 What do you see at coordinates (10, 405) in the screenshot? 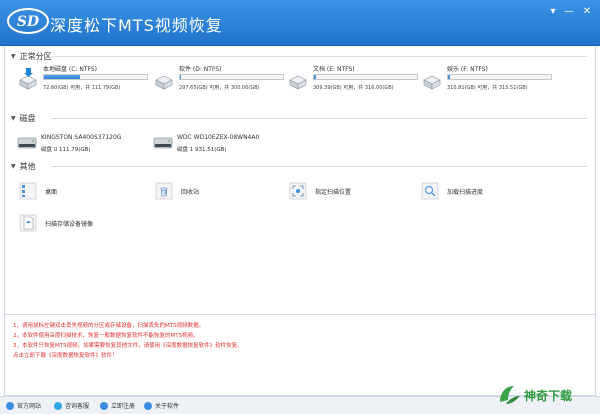
I see `home-icon` at bounding box center [10, 405].